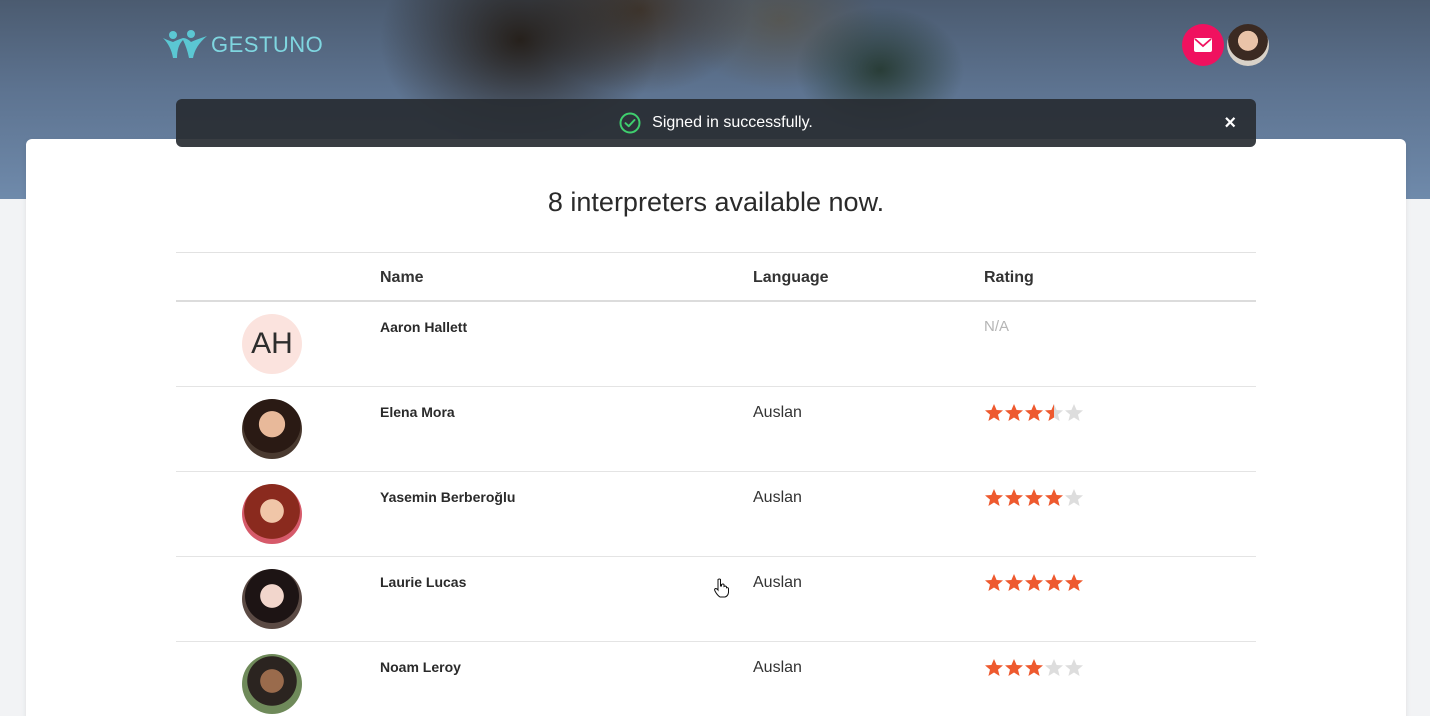 The height and width of the screenshot is (716, 1430). I want to click on page-title: 8 interpreters available now., so click(716, 202).